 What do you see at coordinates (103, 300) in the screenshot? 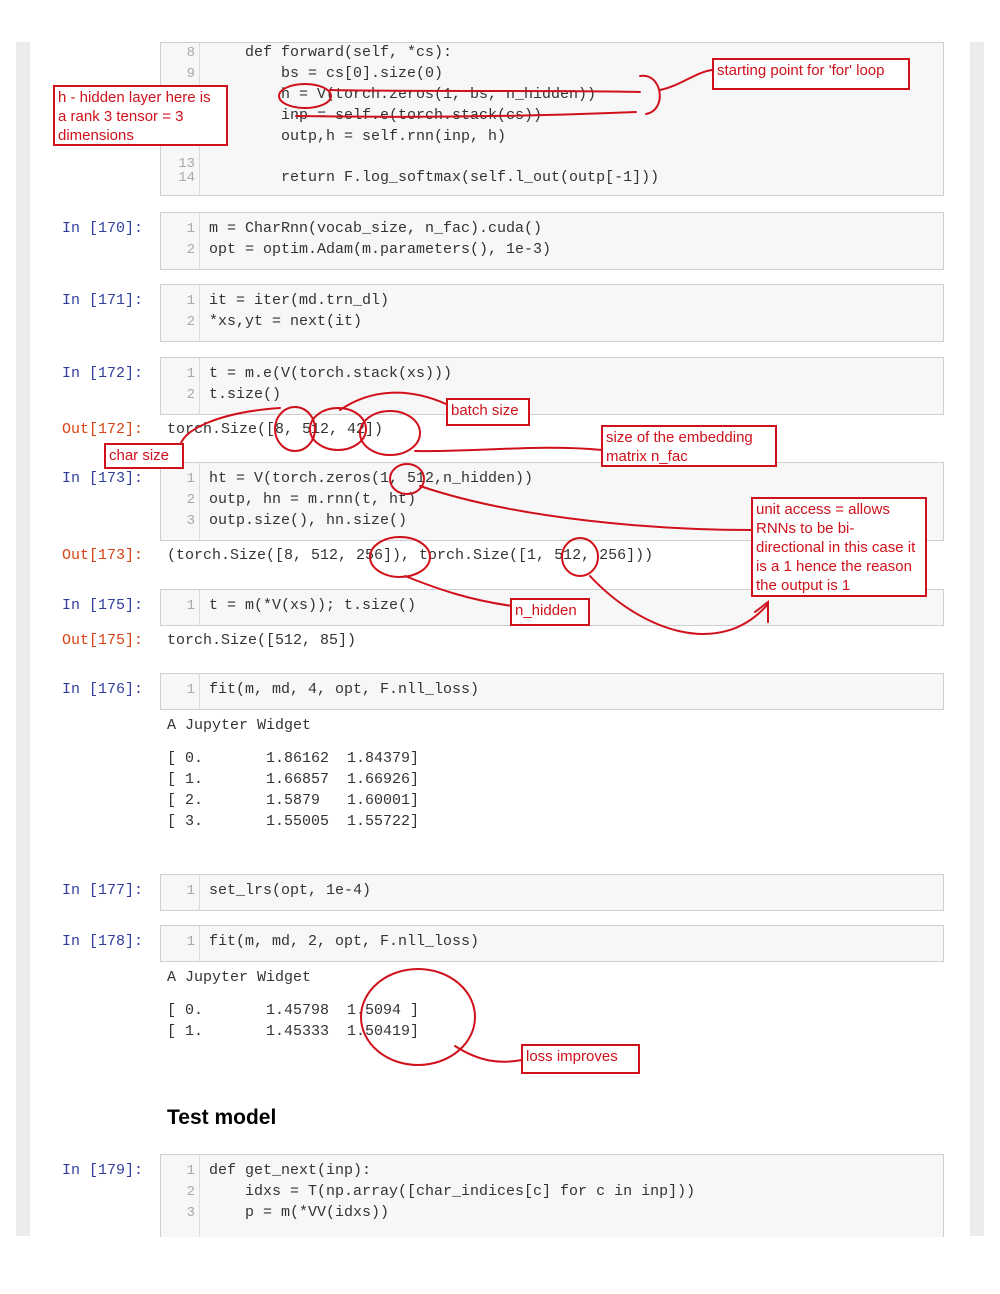
I see `input-prompt: In [171]:` at bounding box center [103, 300].